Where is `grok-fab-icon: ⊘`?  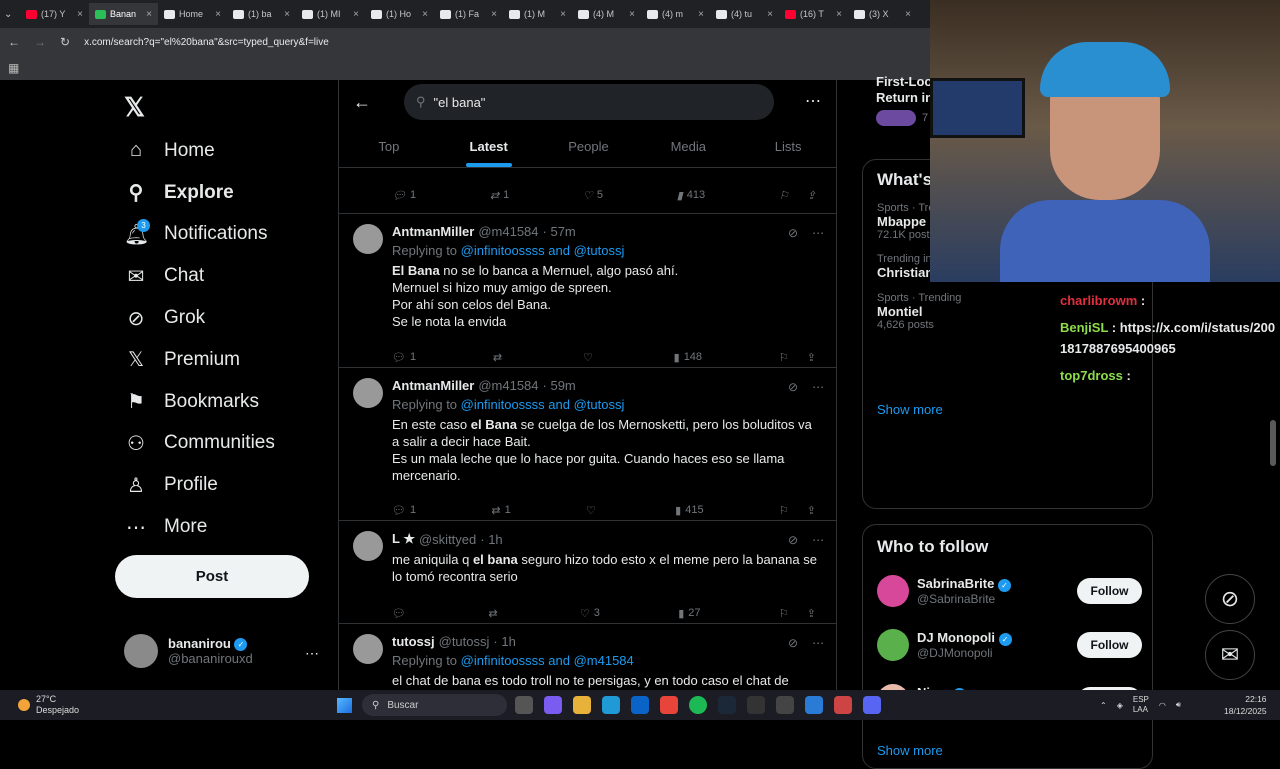 grok-fab-icon: ⊘ is located at coordinates (1230, 599).